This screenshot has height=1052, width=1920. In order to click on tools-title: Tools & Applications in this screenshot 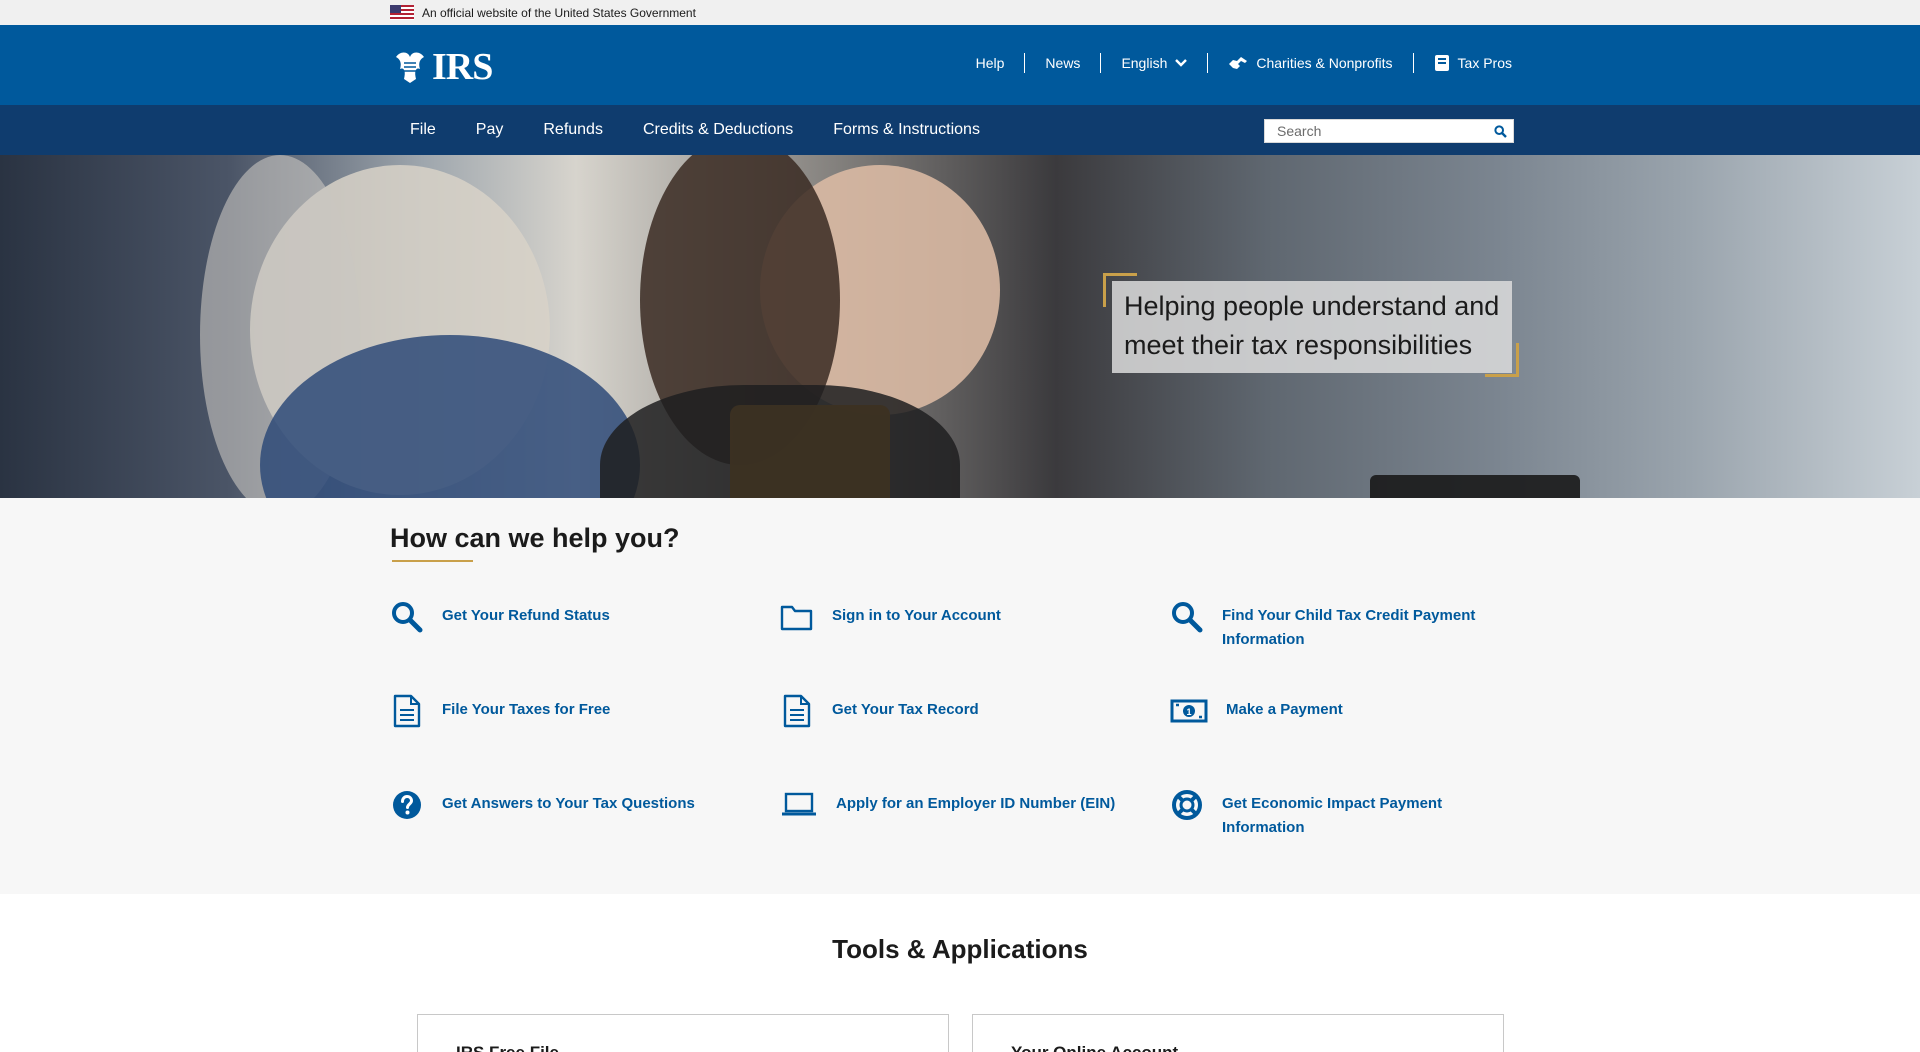, I will do `click(960, 949)`.